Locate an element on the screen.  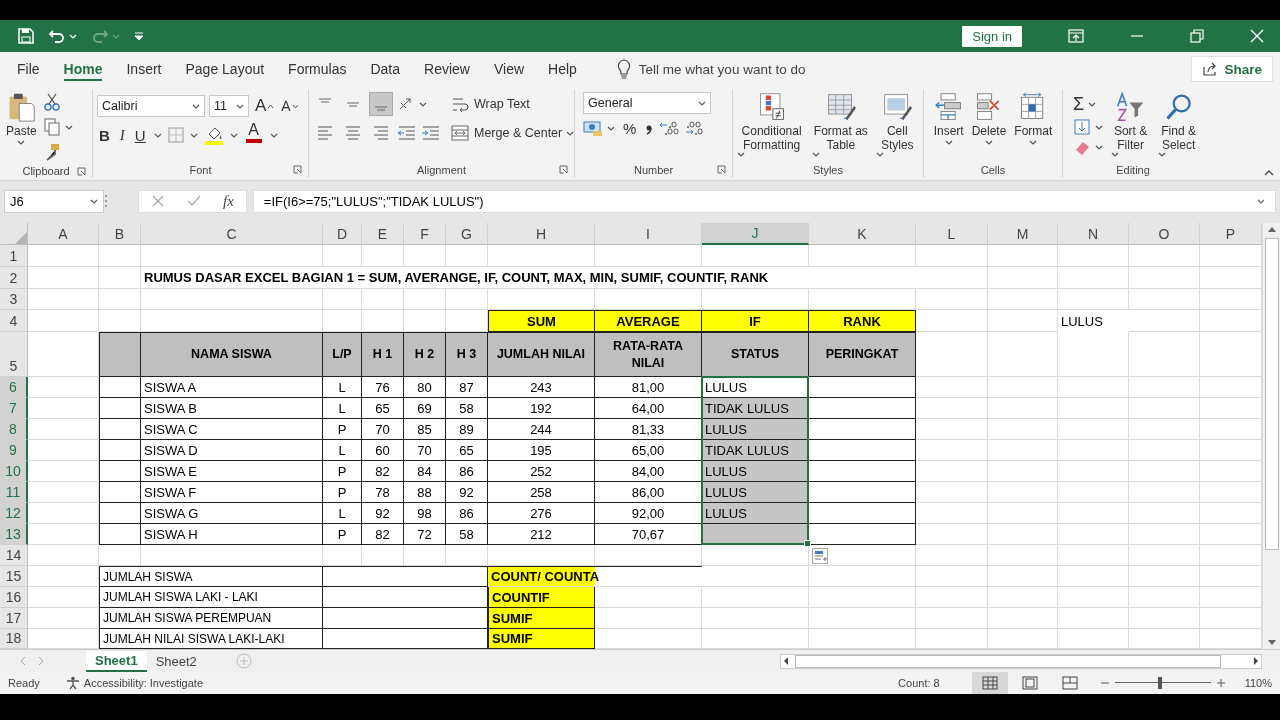
decrease-indent-icon is located at coordinates (407, 133).